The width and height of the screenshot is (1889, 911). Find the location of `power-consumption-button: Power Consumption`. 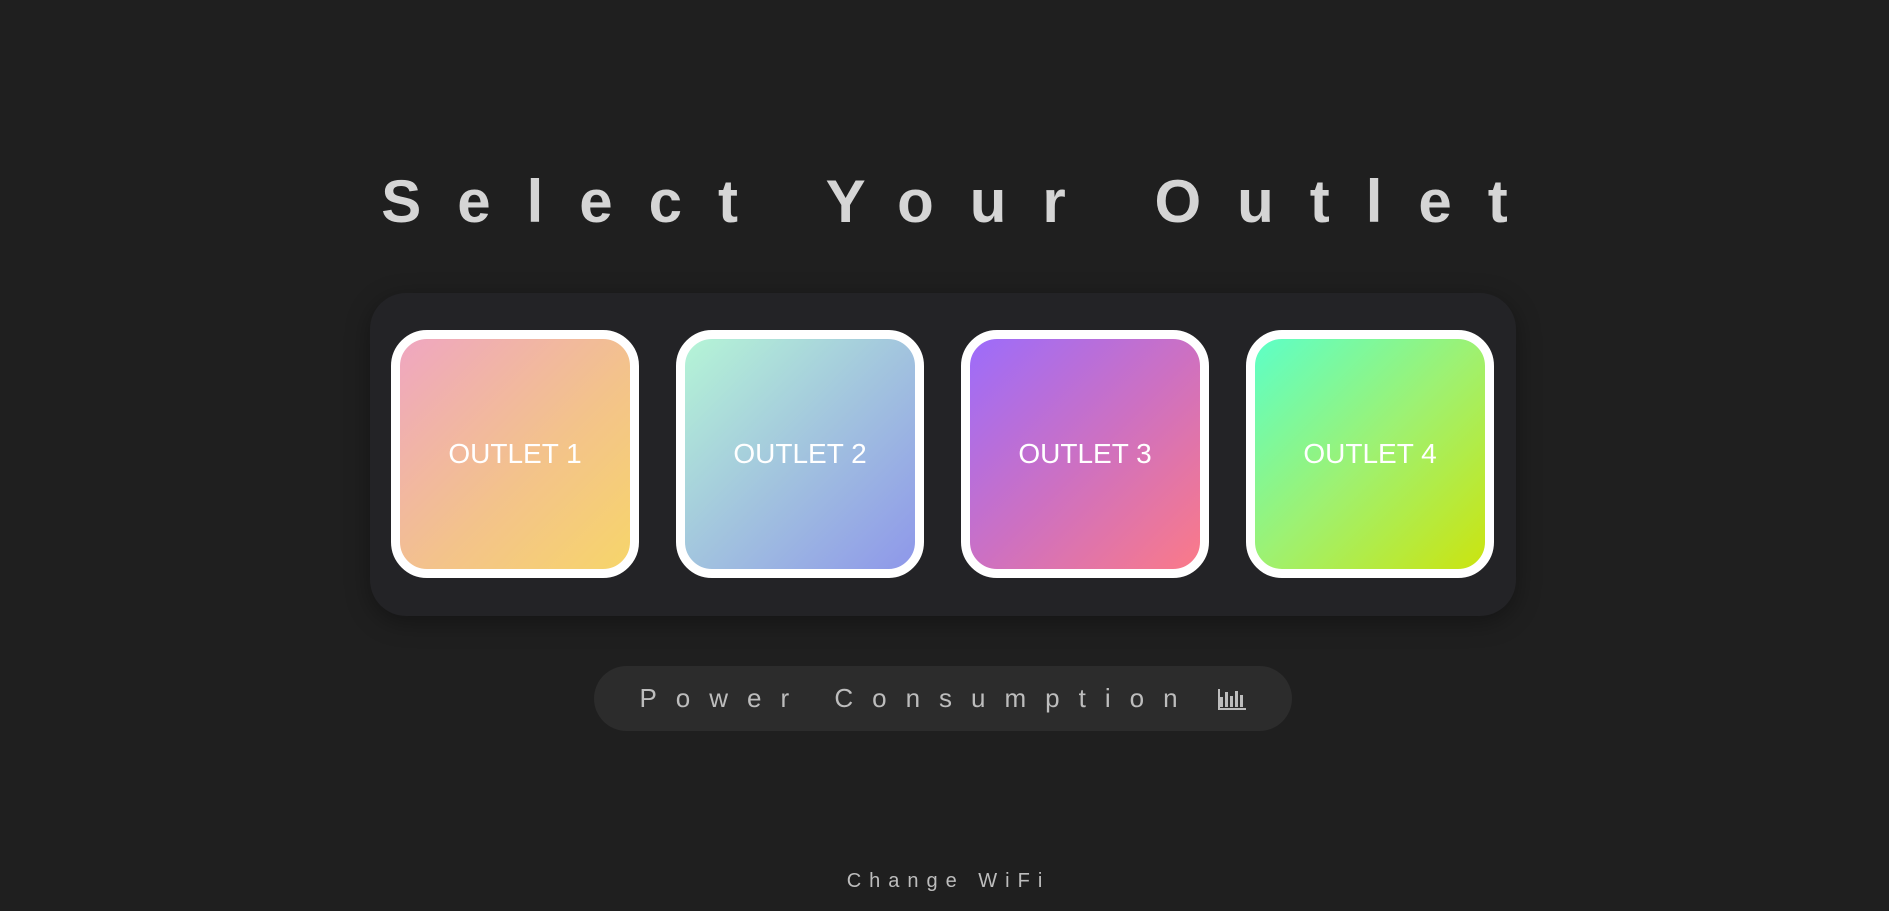

power-consumption-button: Power Consumption is located at coordinates (943, 698).